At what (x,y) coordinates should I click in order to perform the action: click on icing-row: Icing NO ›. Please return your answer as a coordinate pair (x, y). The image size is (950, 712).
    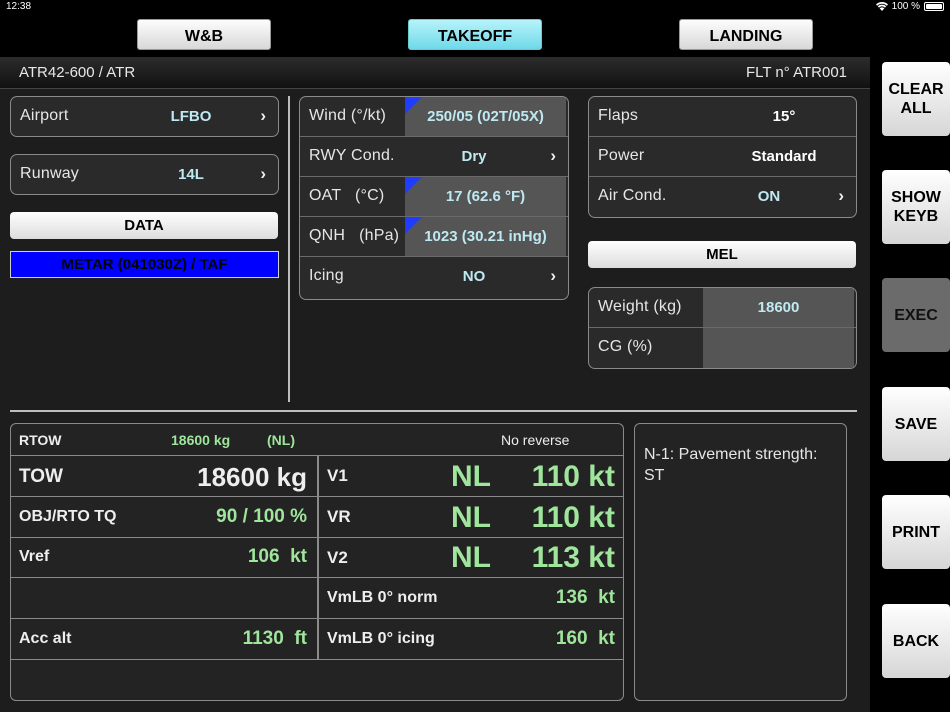
    Looking at the image, I should click on (434, 277).